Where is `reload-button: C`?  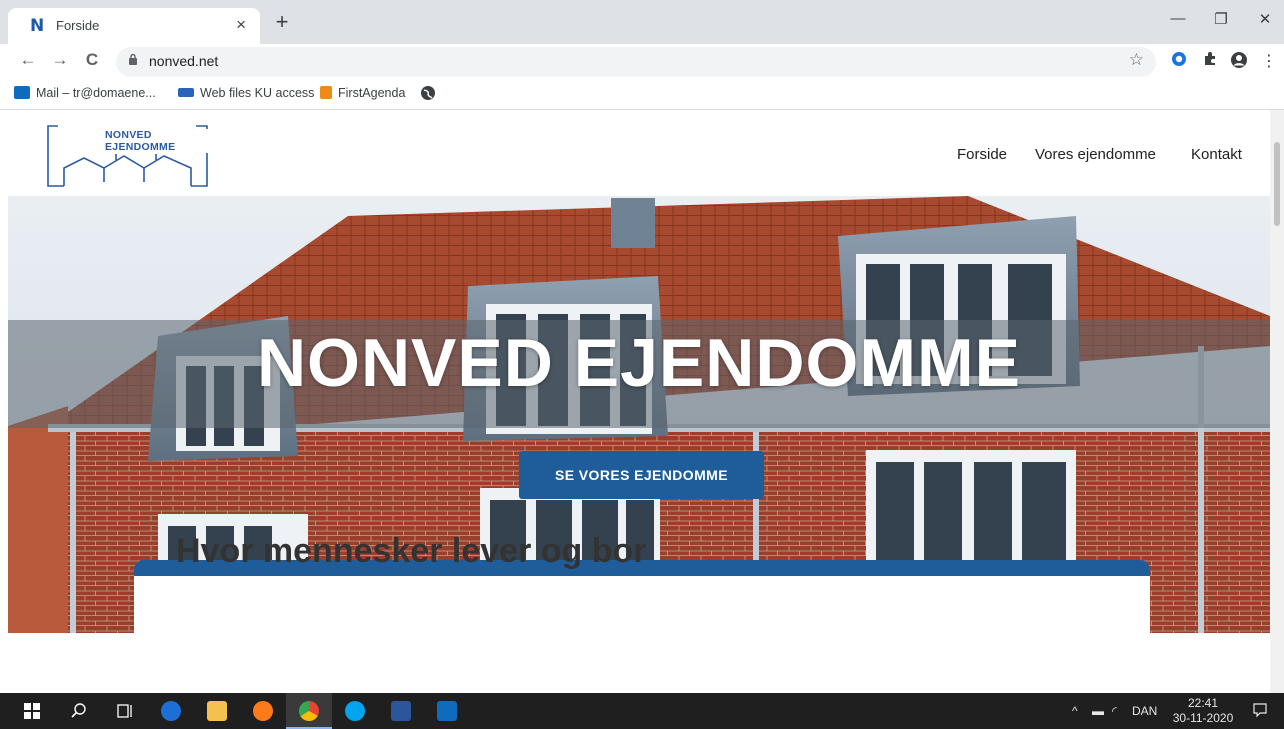 reload-button: C is located at coordinates (92, 60).